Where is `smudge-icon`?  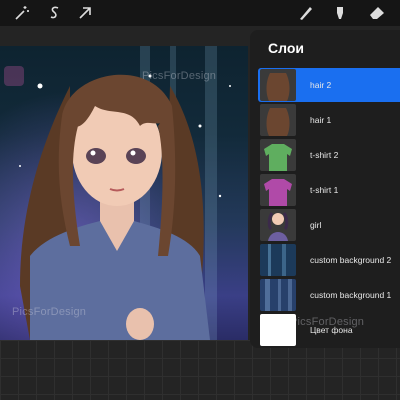
smudge-icon is located at coordinates (340, 13).